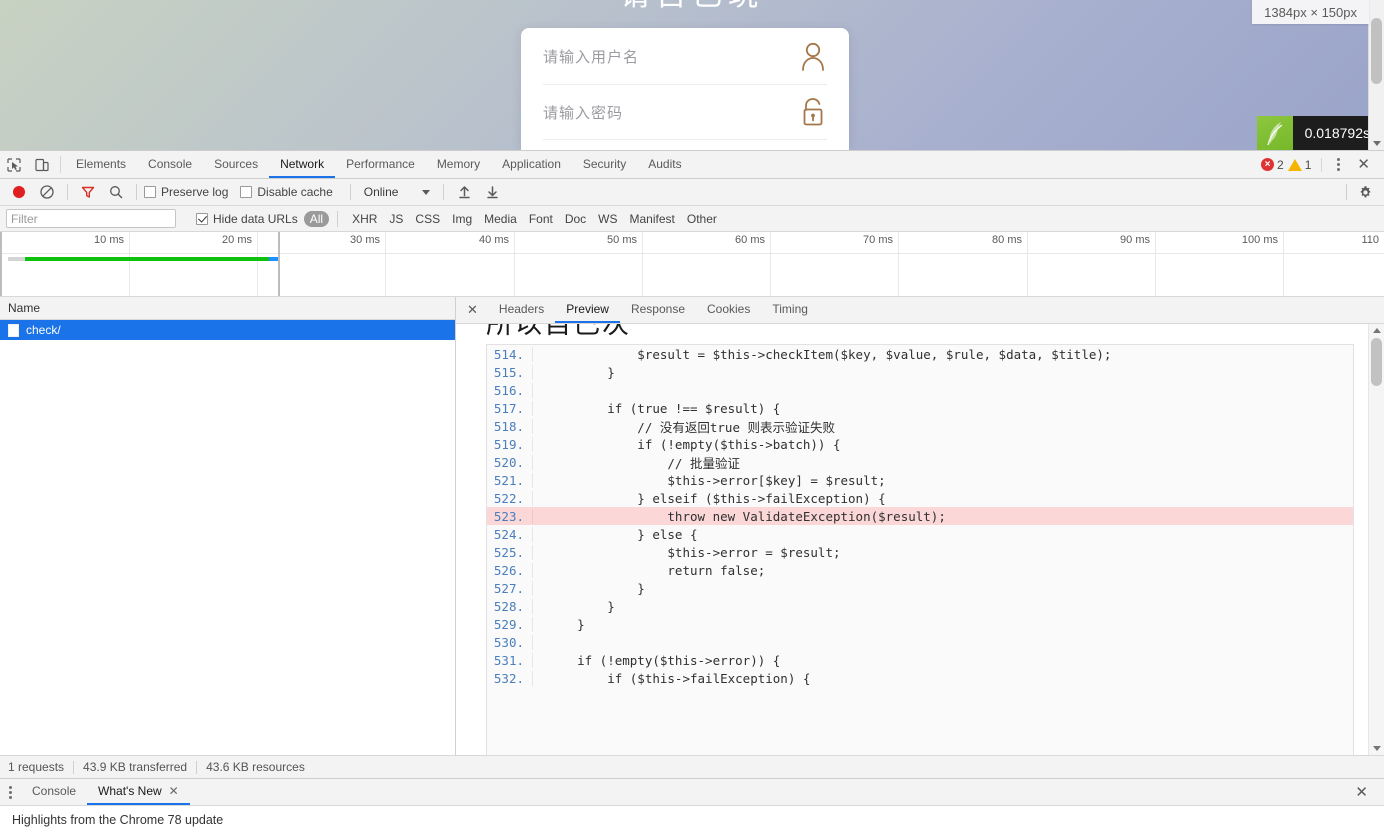 This screenshot has width=1384, height=838. I want to click on whats-new-text: Highlights from the Chrome 78 update, so click(118, 820).